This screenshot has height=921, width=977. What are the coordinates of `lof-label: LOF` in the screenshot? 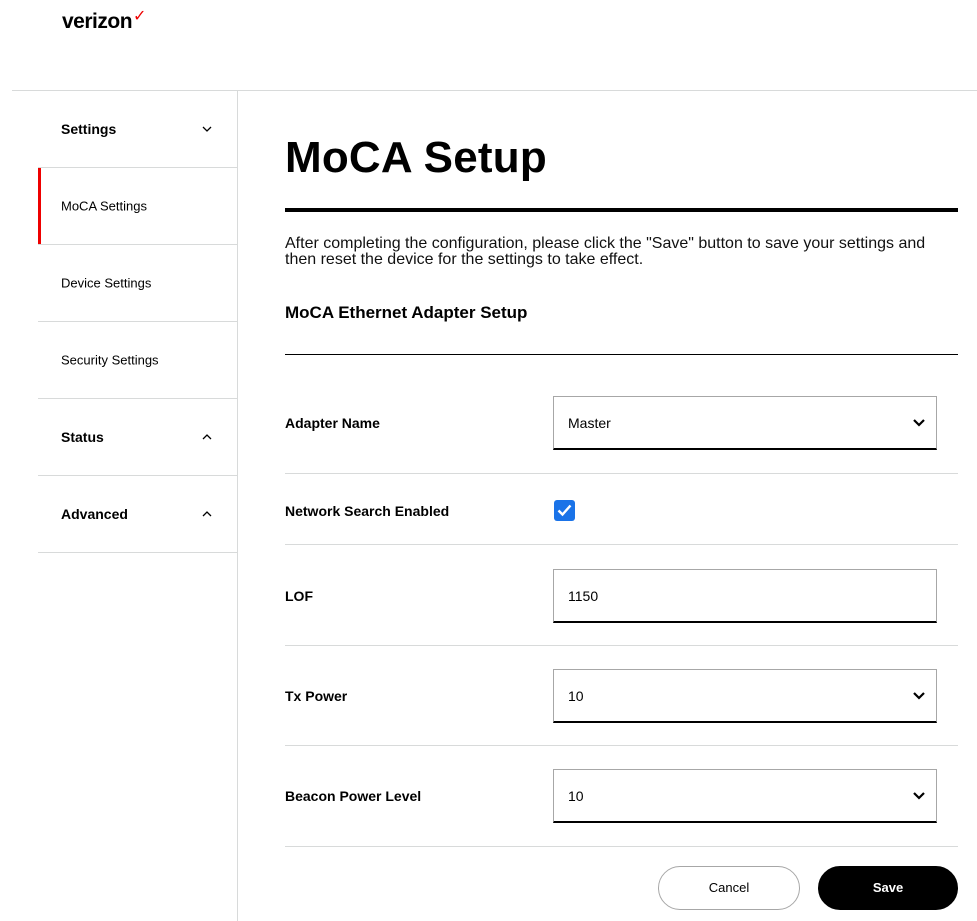 It's located at (299, 596).